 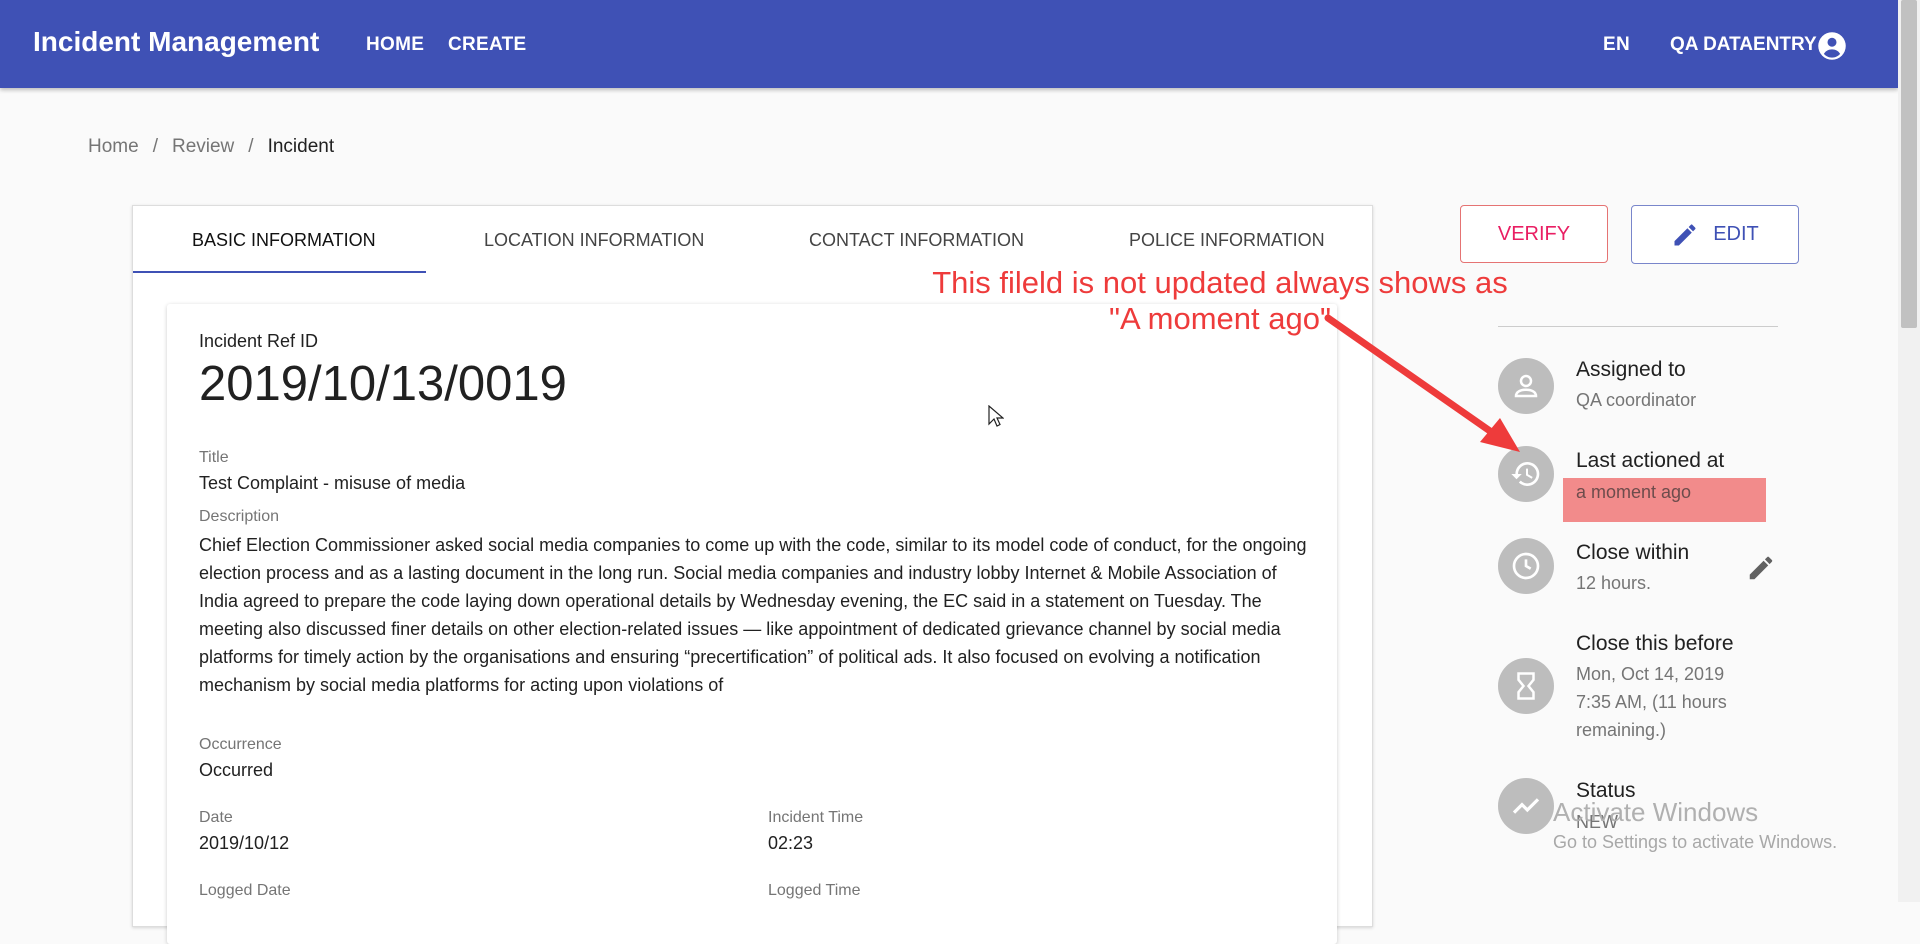 What do you see at coordinates (1636, 400) in the screenshot?
I see `assigned-to-value: QA coordinator` at bounding box center [1636, 400].